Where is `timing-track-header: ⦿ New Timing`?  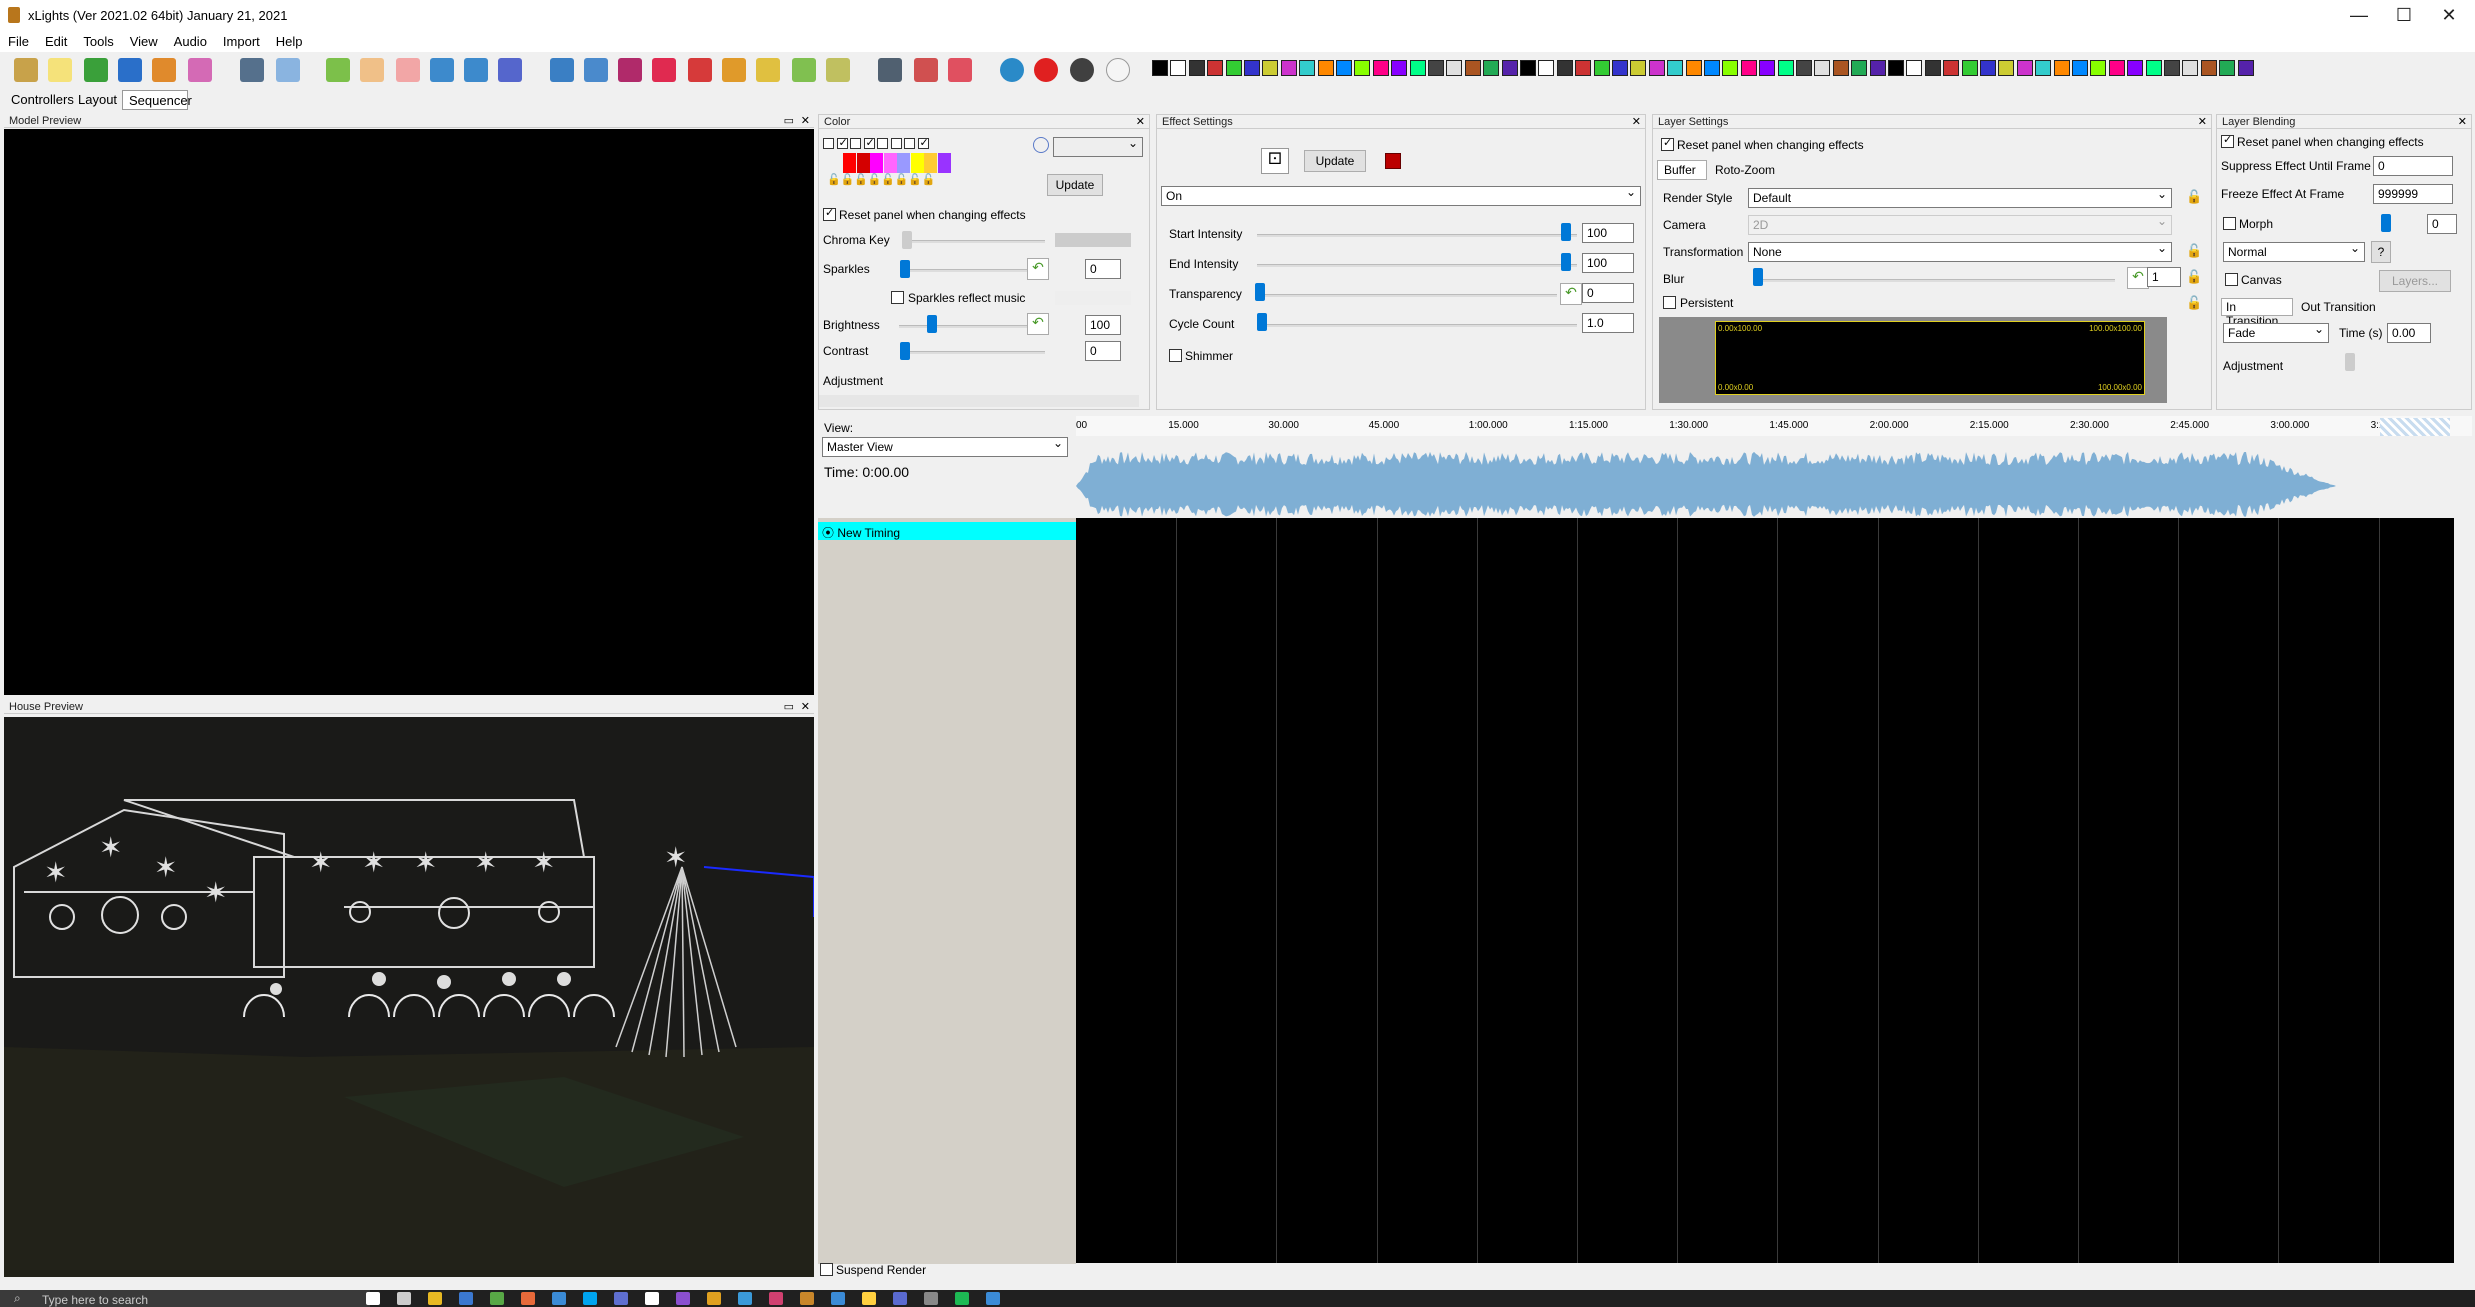 timing-track-header: ⦿ New Timing is located at coordinates (947, 531).